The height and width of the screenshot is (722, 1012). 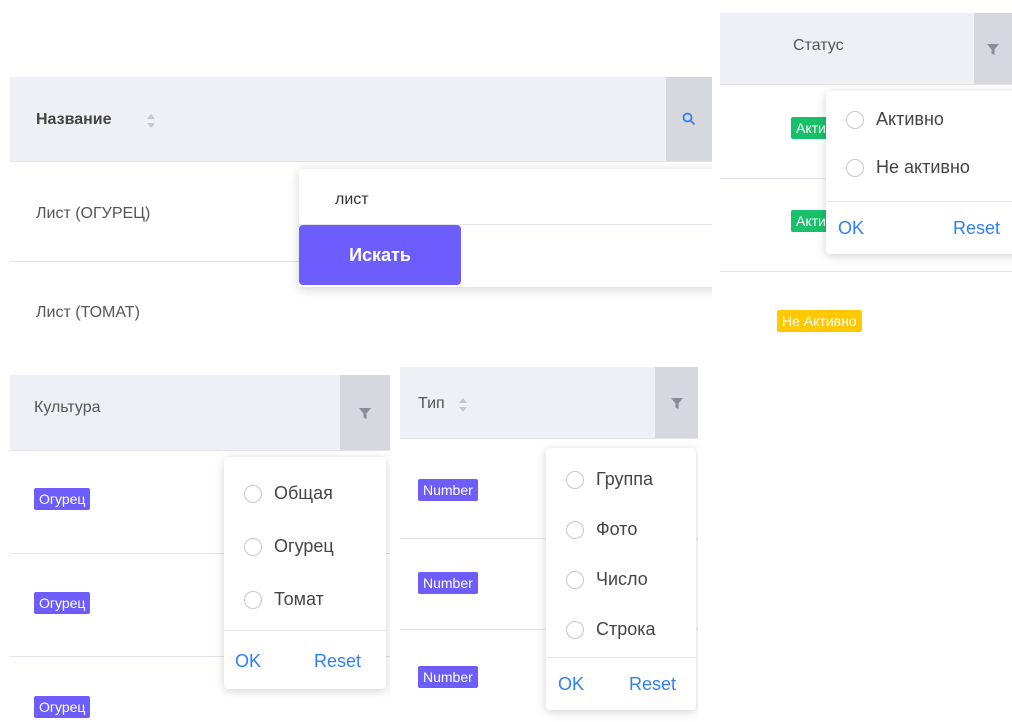 I want to click on filter-option-cucumber: Огурец, so click(x=289, y=546).